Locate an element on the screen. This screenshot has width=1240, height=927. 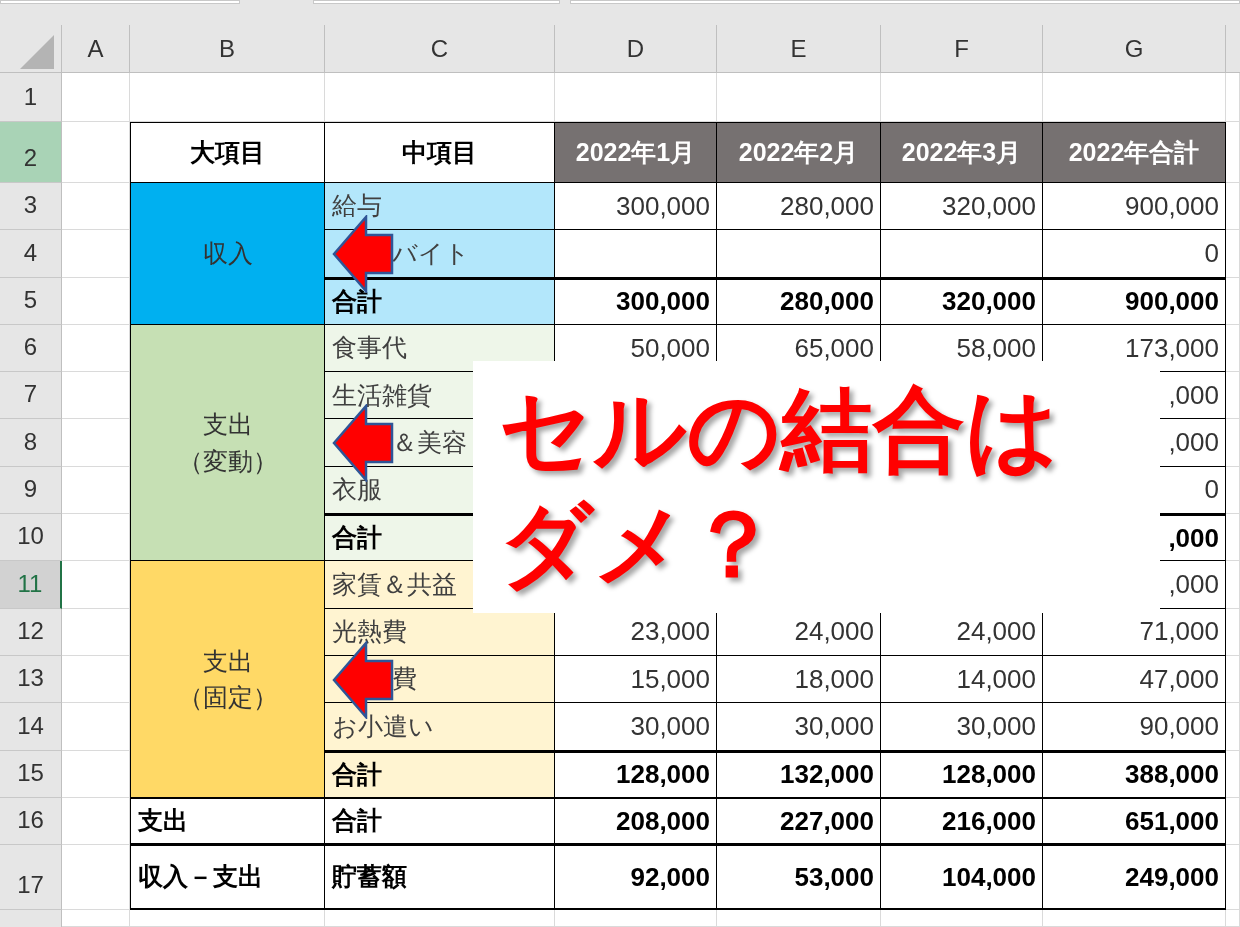
table-cell: 貯蓄額 is located at coordinates (440, 878).